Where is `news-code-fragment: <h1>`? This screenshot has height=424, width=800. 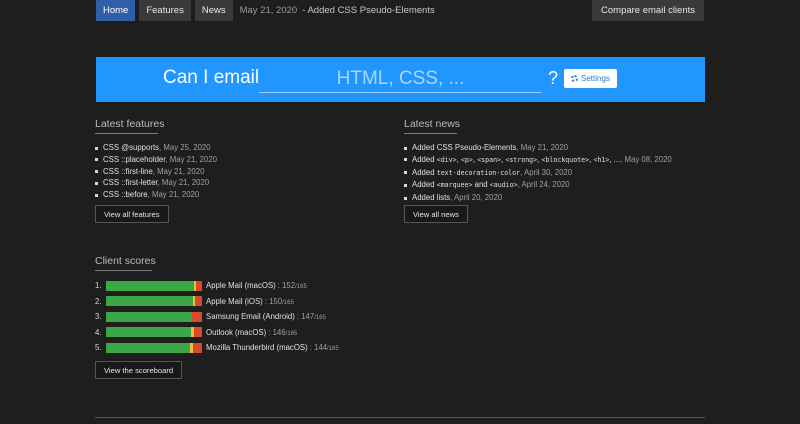
news-code-fragment: <h1> is located at coordinates (601, 159).